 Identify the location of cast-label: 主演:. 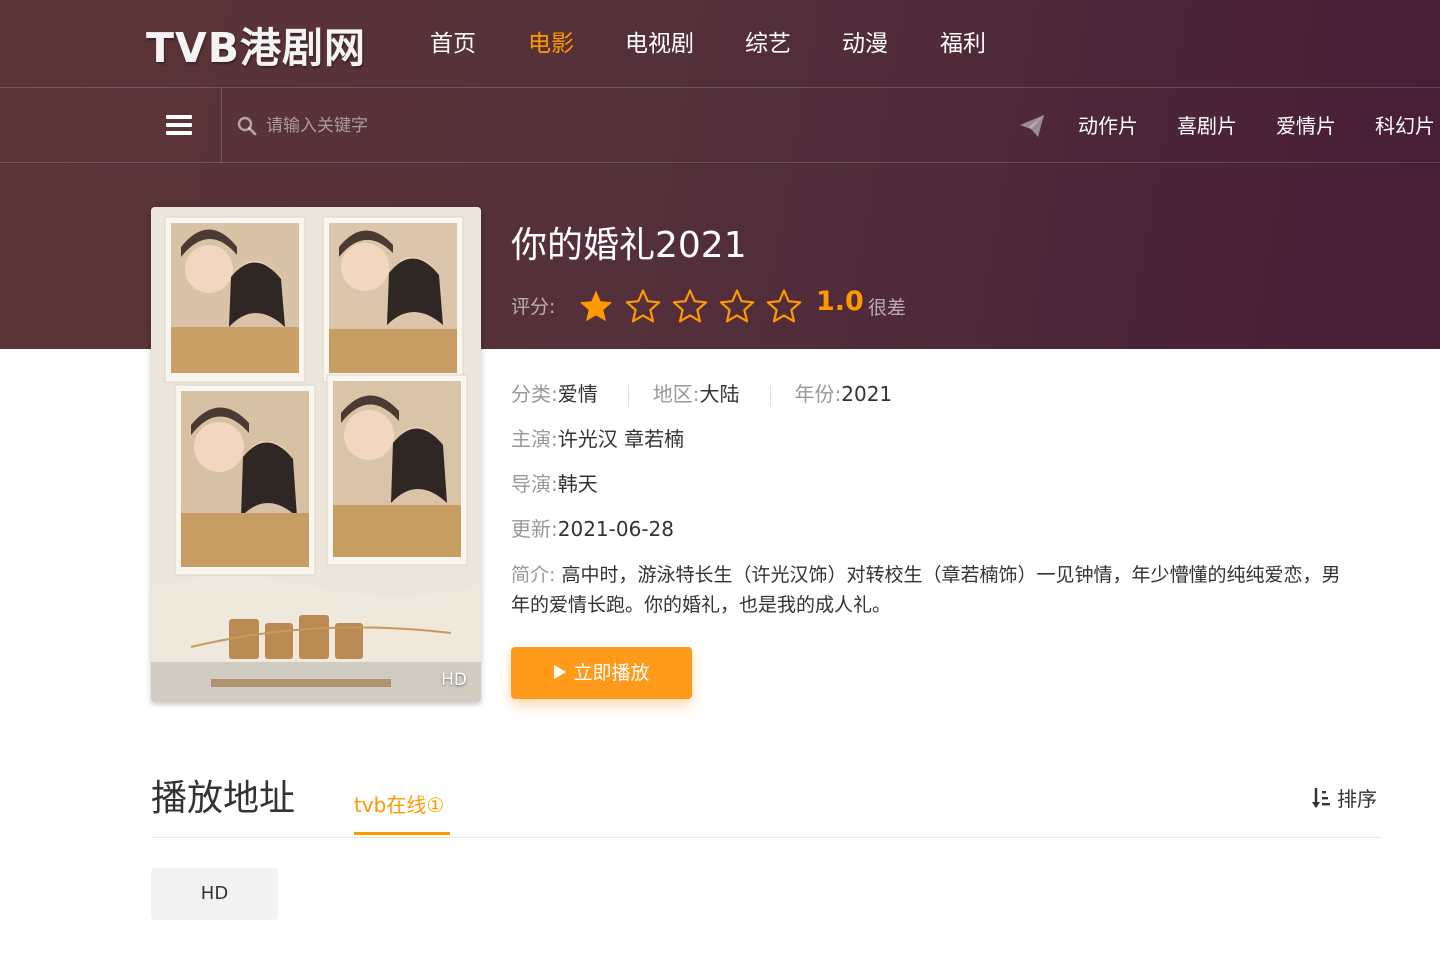
(534, 439).